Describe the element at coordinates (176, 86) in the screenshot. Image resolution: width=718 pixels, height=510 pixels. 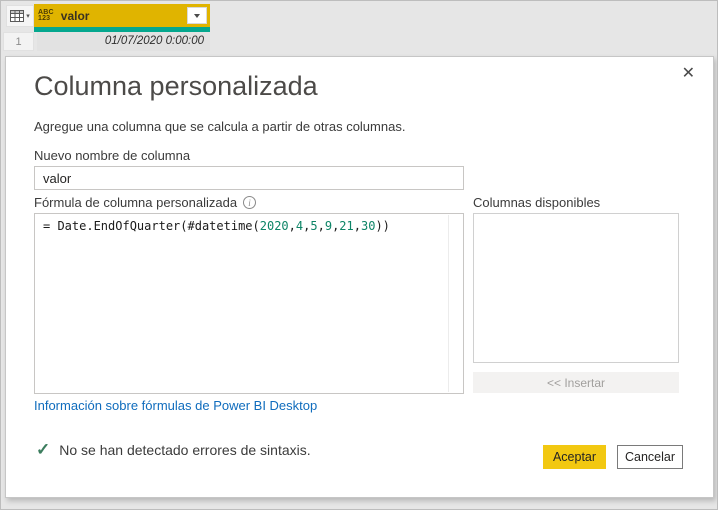
I see `page-title: Columna personalizada` at that location.